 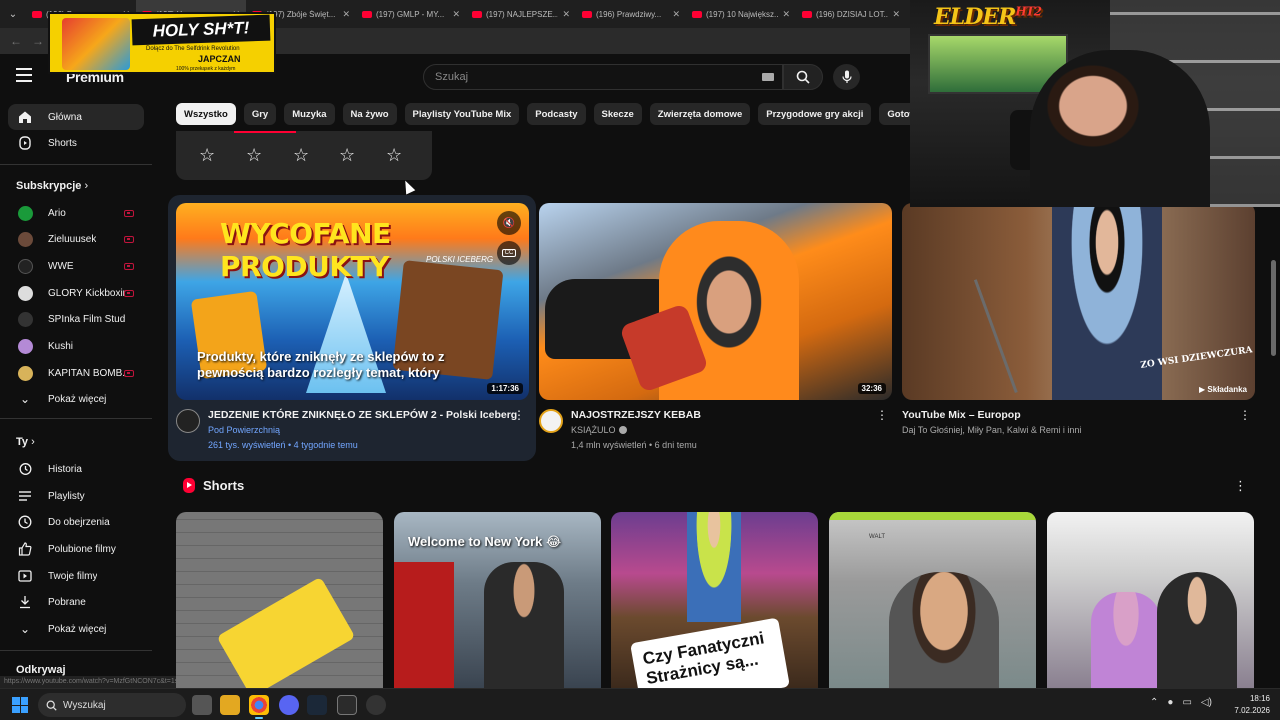 I want to click on video-title: NAJOSTRZEJSZY KEBAB, so click(x=636, y=415).